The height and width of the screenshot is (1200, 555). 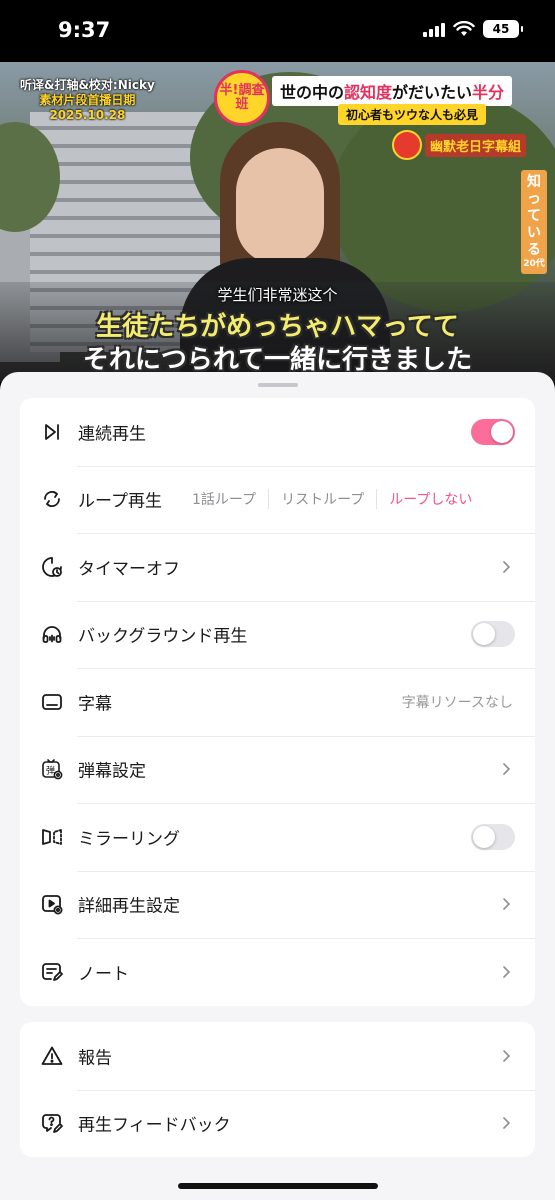 I want to click on setting-label: 連続再生, so click(x=112, y=434).